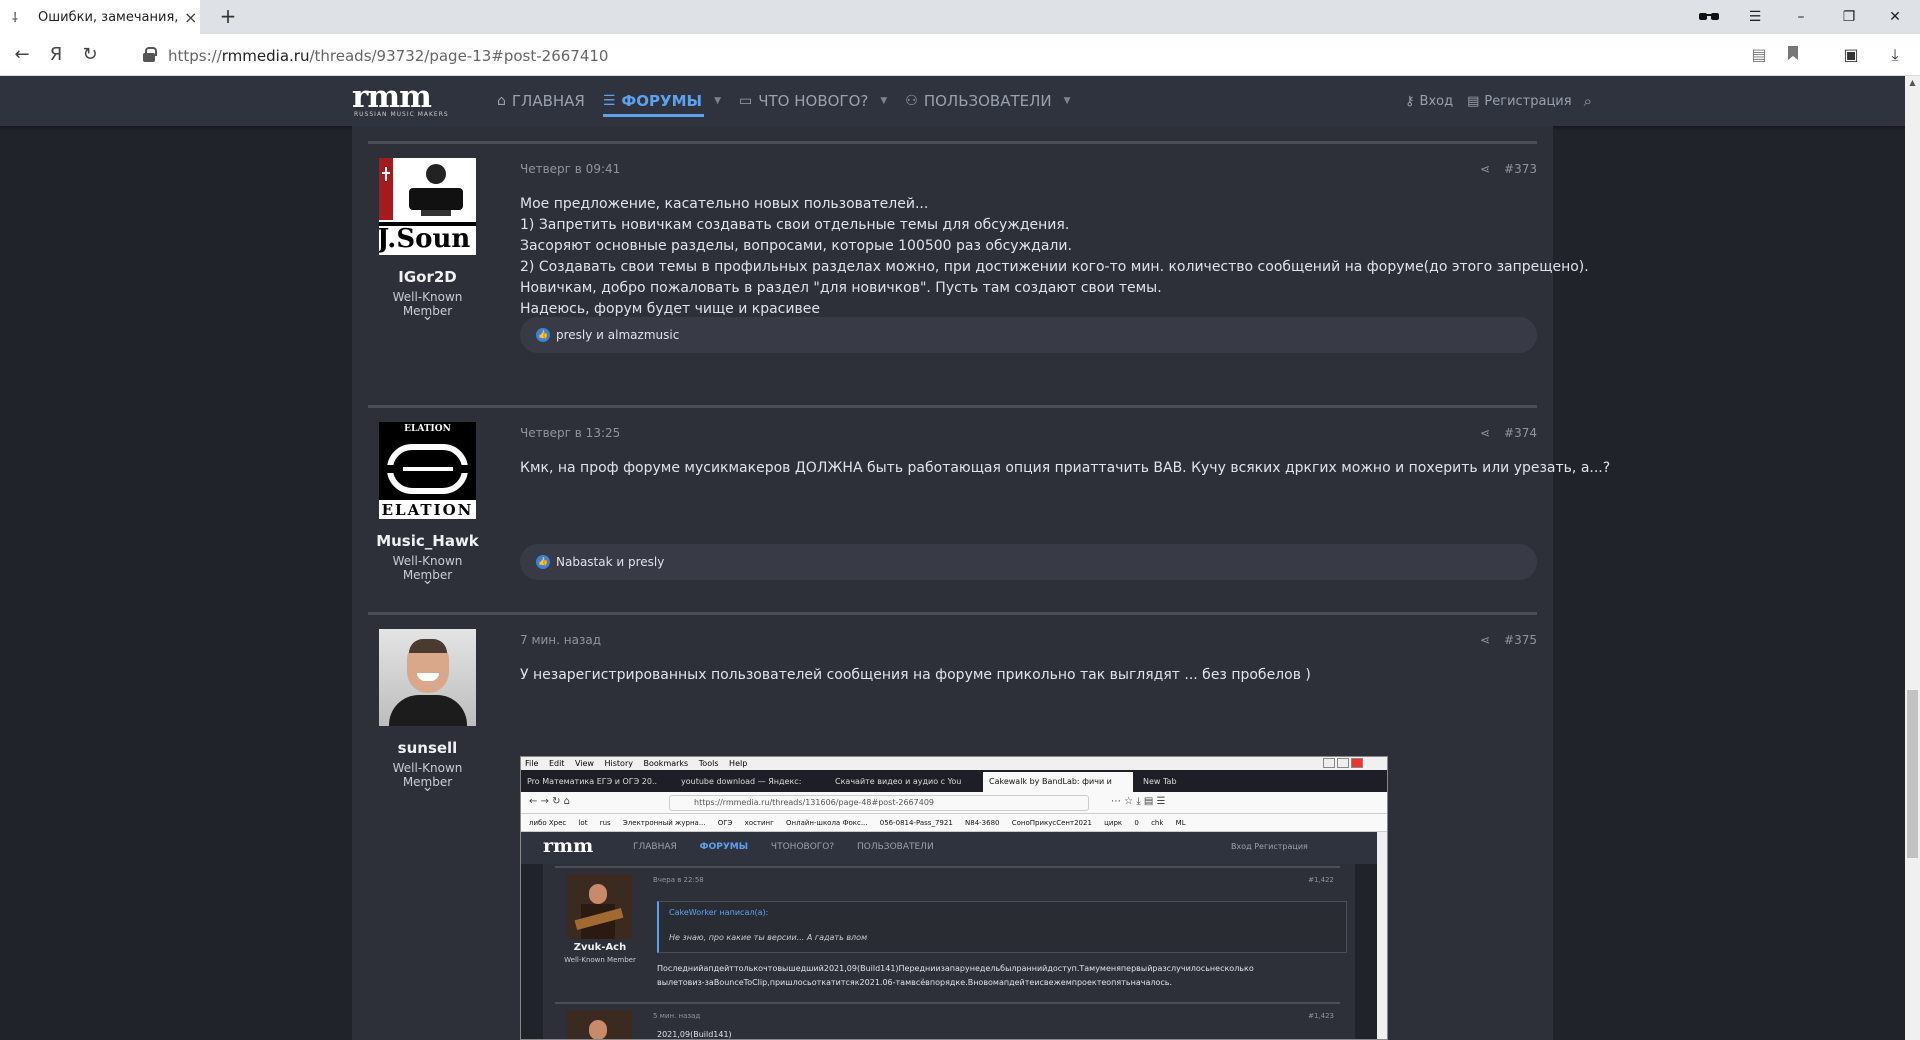 The width and height of the screenshot is (1920, 1040). Describe the element at coordinates (610, 562) in the screenshot. I see `reactions-text: Nabastak и presly` at that location.